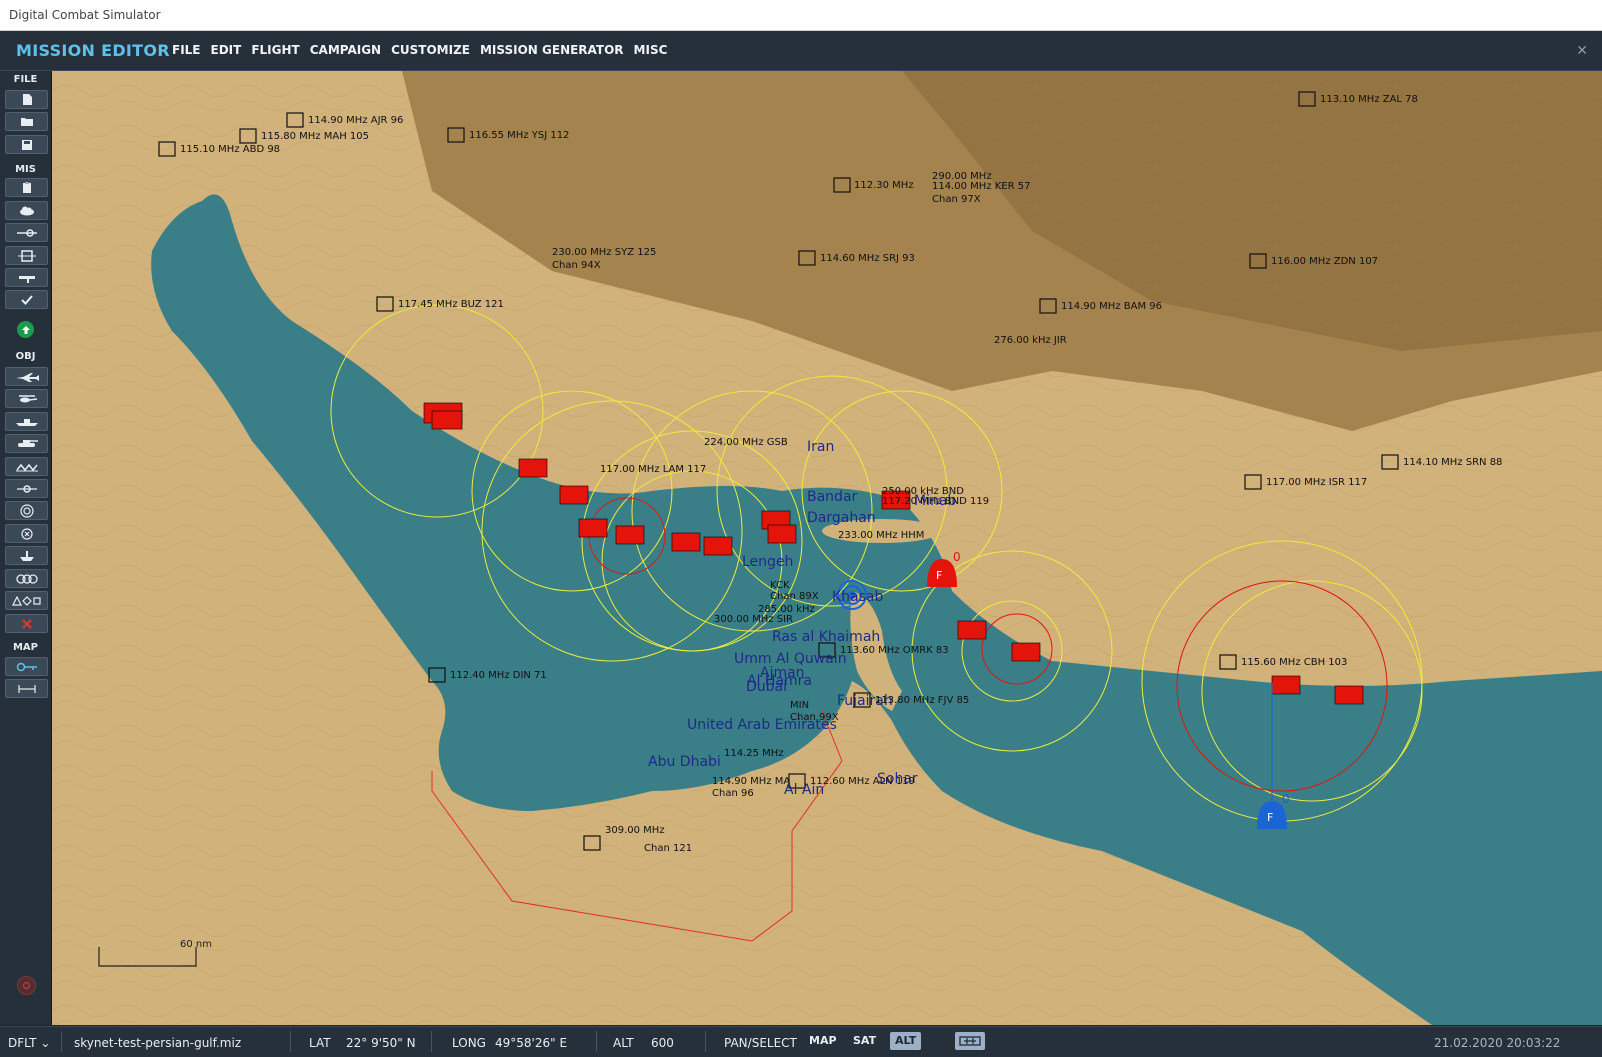 The image size is (1602, 1057). I want to click on target-icon, so click(26, 510).